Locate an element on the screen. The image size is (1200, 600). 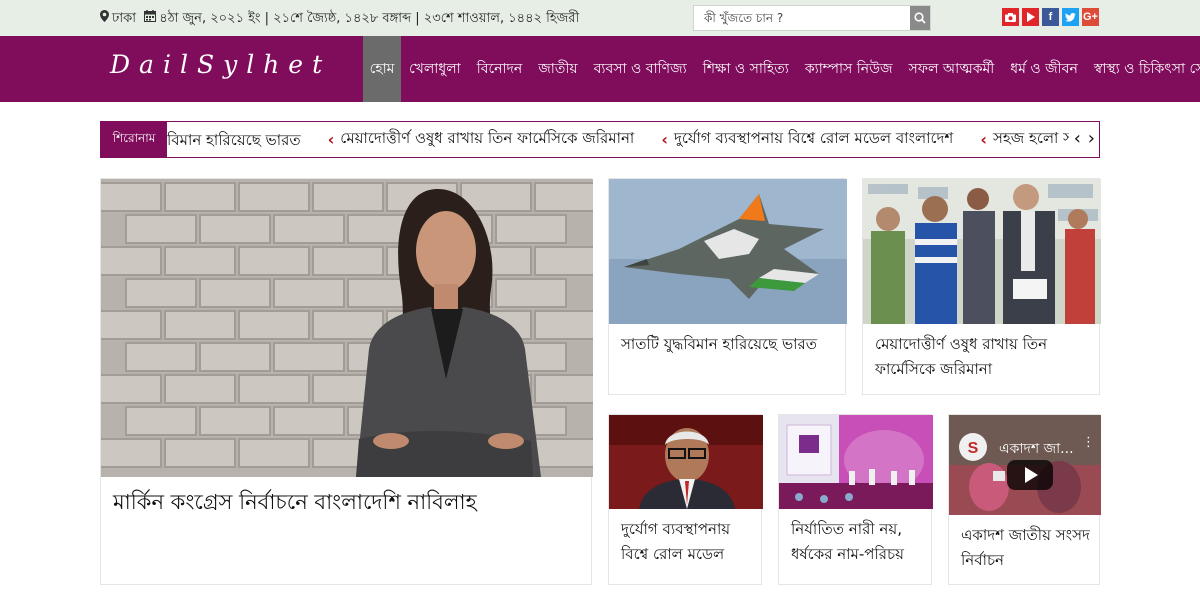
story-card: সাতটি যুদ্ধবিমান হারিয়েছে ভারত is located at coordinates (727, 286).